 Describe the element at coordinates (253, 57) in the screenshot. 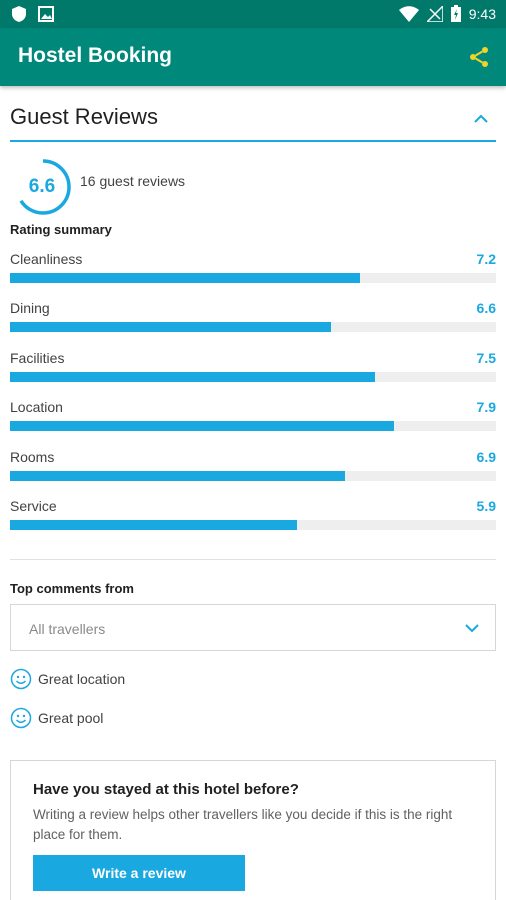

I see `app-bar: Hostel Booking` at that location.